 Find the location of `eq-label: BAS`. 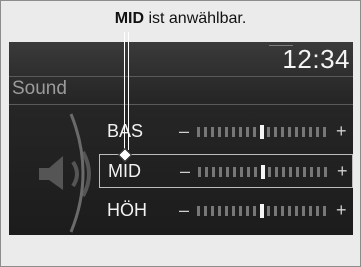

eq-label: BAS is located at coordinates (125, 131).